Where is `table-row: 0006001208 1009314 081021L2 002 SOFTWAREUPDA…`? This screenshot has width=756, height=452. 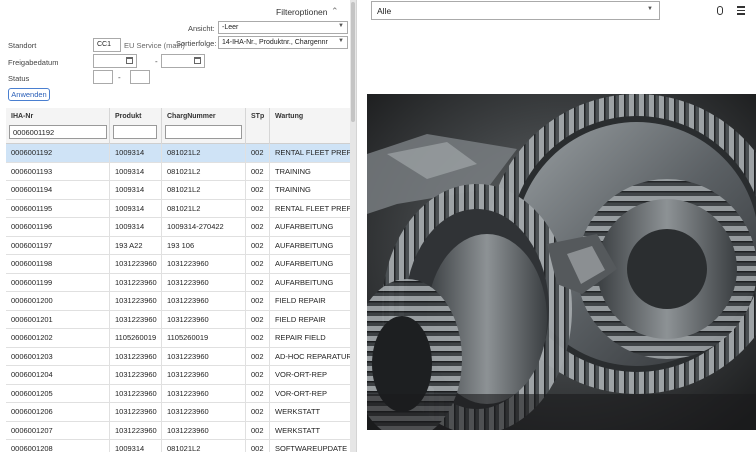 table-row: 0006001208 1009314 081021L2 002 SOFTWAREUPDA… is located at coordinates (178, 446).